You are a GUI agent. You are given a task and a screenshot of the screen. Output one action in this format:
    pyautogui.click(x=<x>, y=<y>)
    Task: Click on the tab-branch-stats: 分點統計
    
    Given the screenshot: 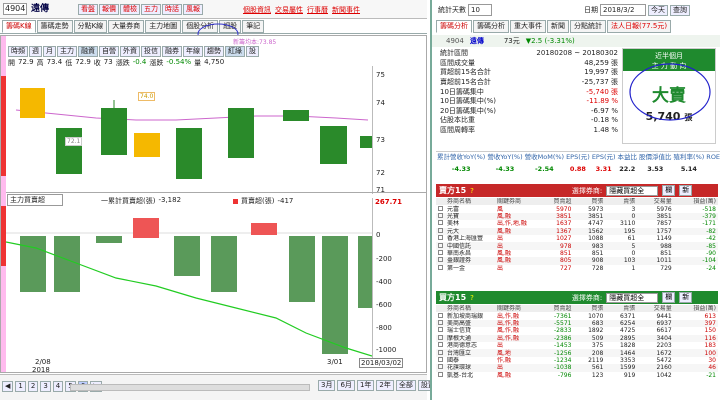 What is the action you would take?
    pyautogui.click(x=588, y=26)
    